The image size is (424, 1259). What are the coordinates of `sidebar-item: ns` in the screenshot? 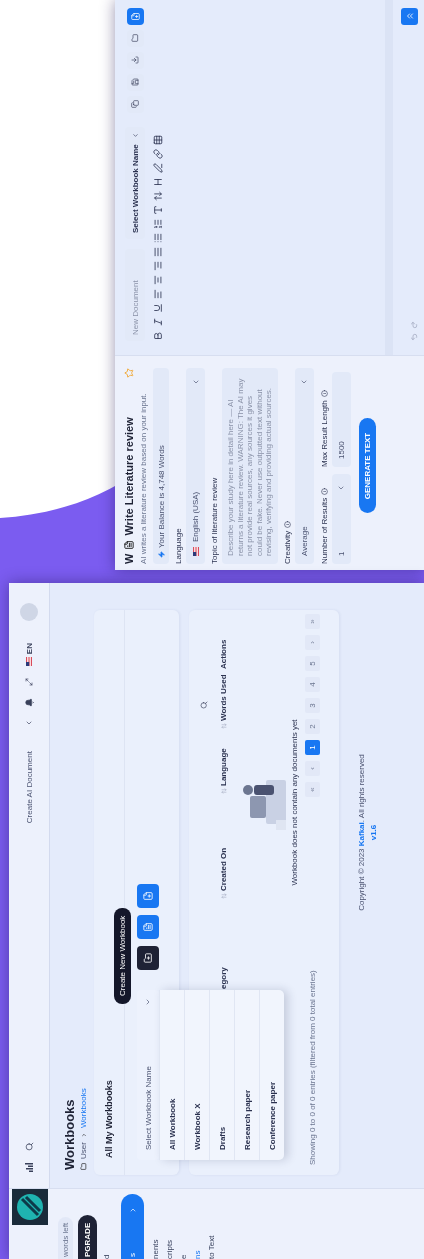 It's located at (197, 1254).